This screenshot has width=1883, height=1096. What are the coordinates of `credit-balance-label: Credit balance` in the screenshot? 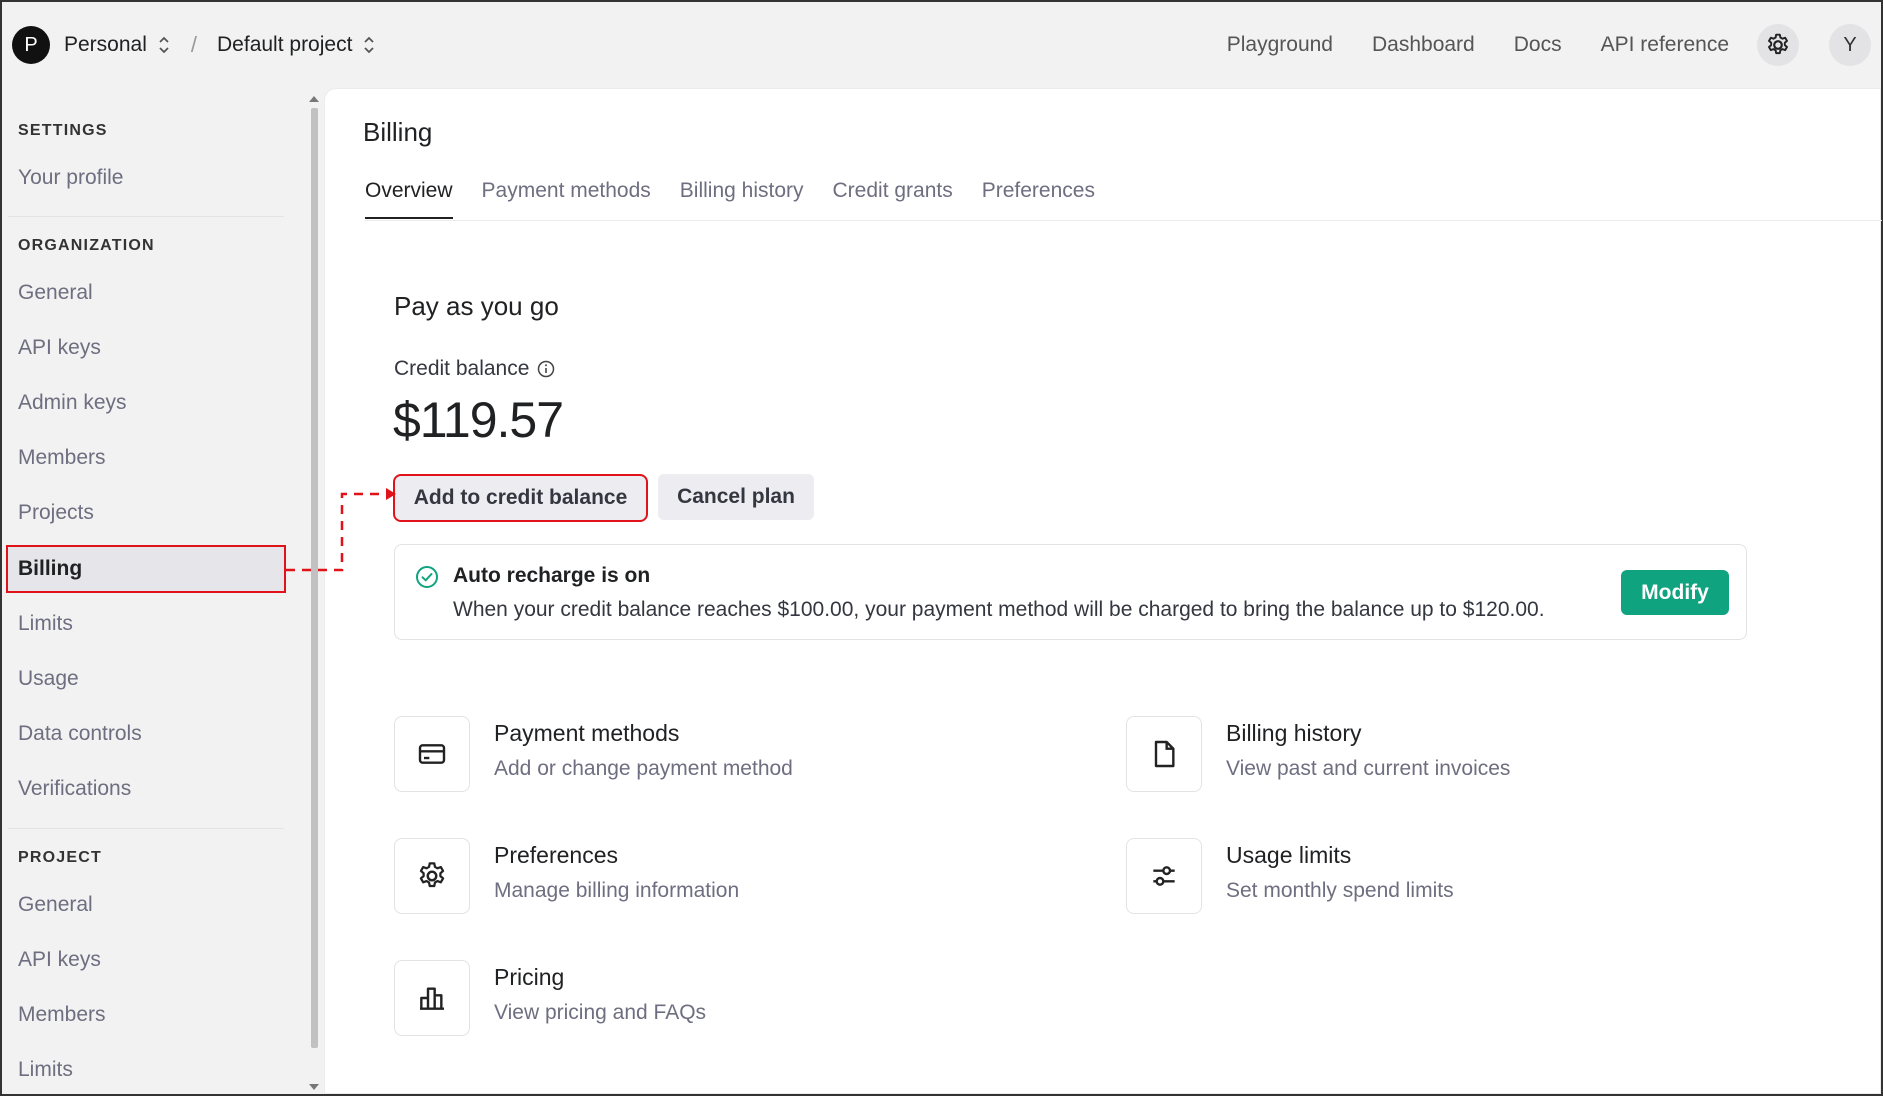 It's located at (474, 369).